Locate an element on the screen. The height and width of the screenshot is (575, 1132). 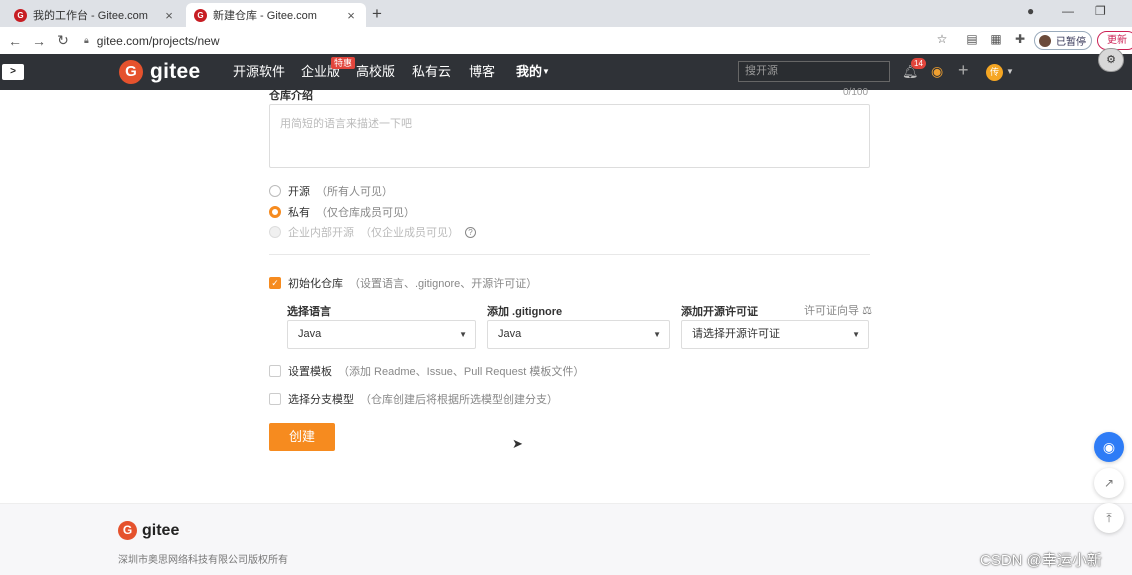
footer-logo-text: gitee is located at coordinates (161, 530).